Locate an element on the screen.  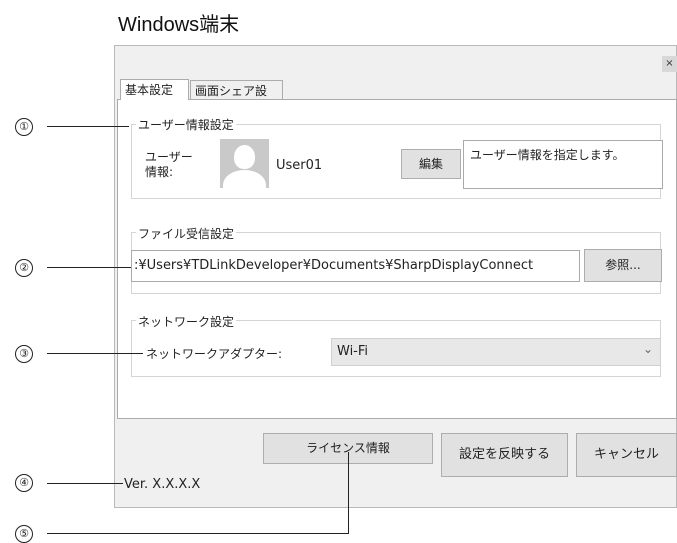
callout-5-line is located at coordinates (198, 533).